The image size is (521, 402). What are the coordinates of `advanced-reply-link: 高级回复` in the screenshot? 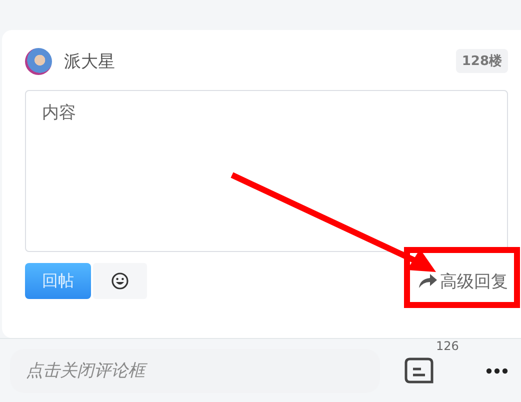 It's located at (463, 281).